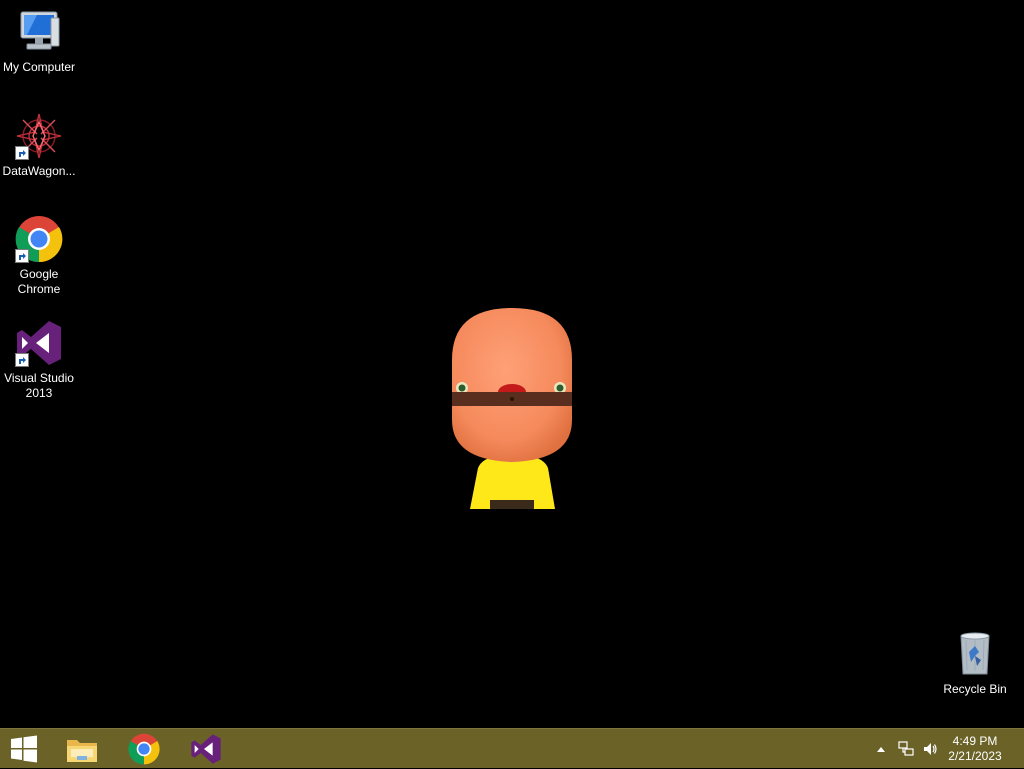 The image size is (1024, 769). I want to click on google-chrome-label: Google Chrome, so click(39, 281).